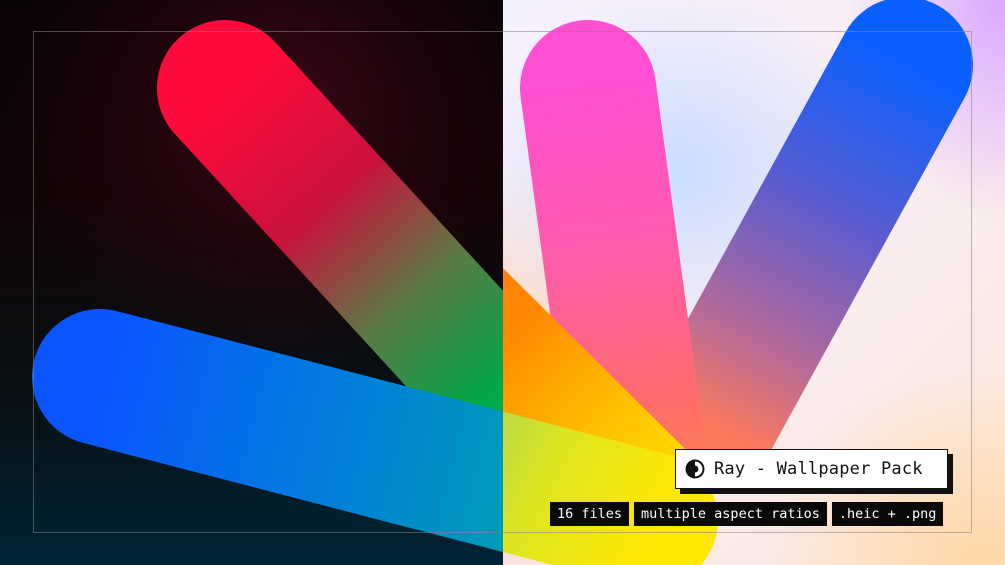 This screenshot has height=565, width=1005. What do you see at coordinates (590, 514) in the screenshot?
I see `tag-file-count: 16 files` at bounding box center [590, 514].